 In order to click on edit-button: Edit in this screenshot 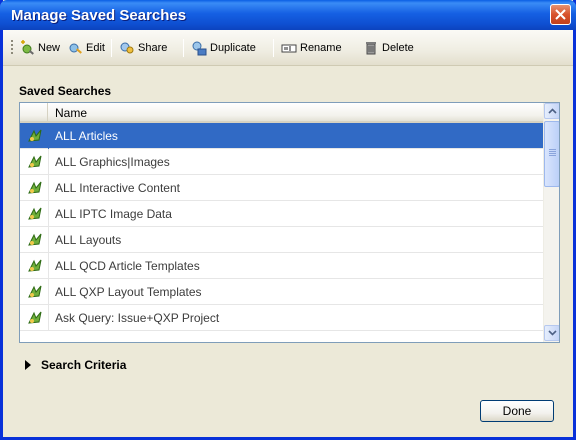, I will do `click(86, 48)`.